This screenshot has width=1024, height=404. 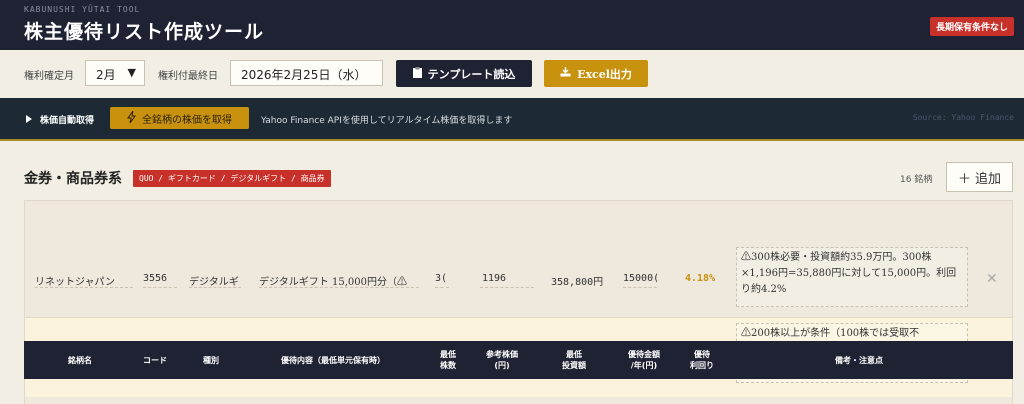 I want to click on gift-amount-field: 15000(, so click(x=640, y=279).